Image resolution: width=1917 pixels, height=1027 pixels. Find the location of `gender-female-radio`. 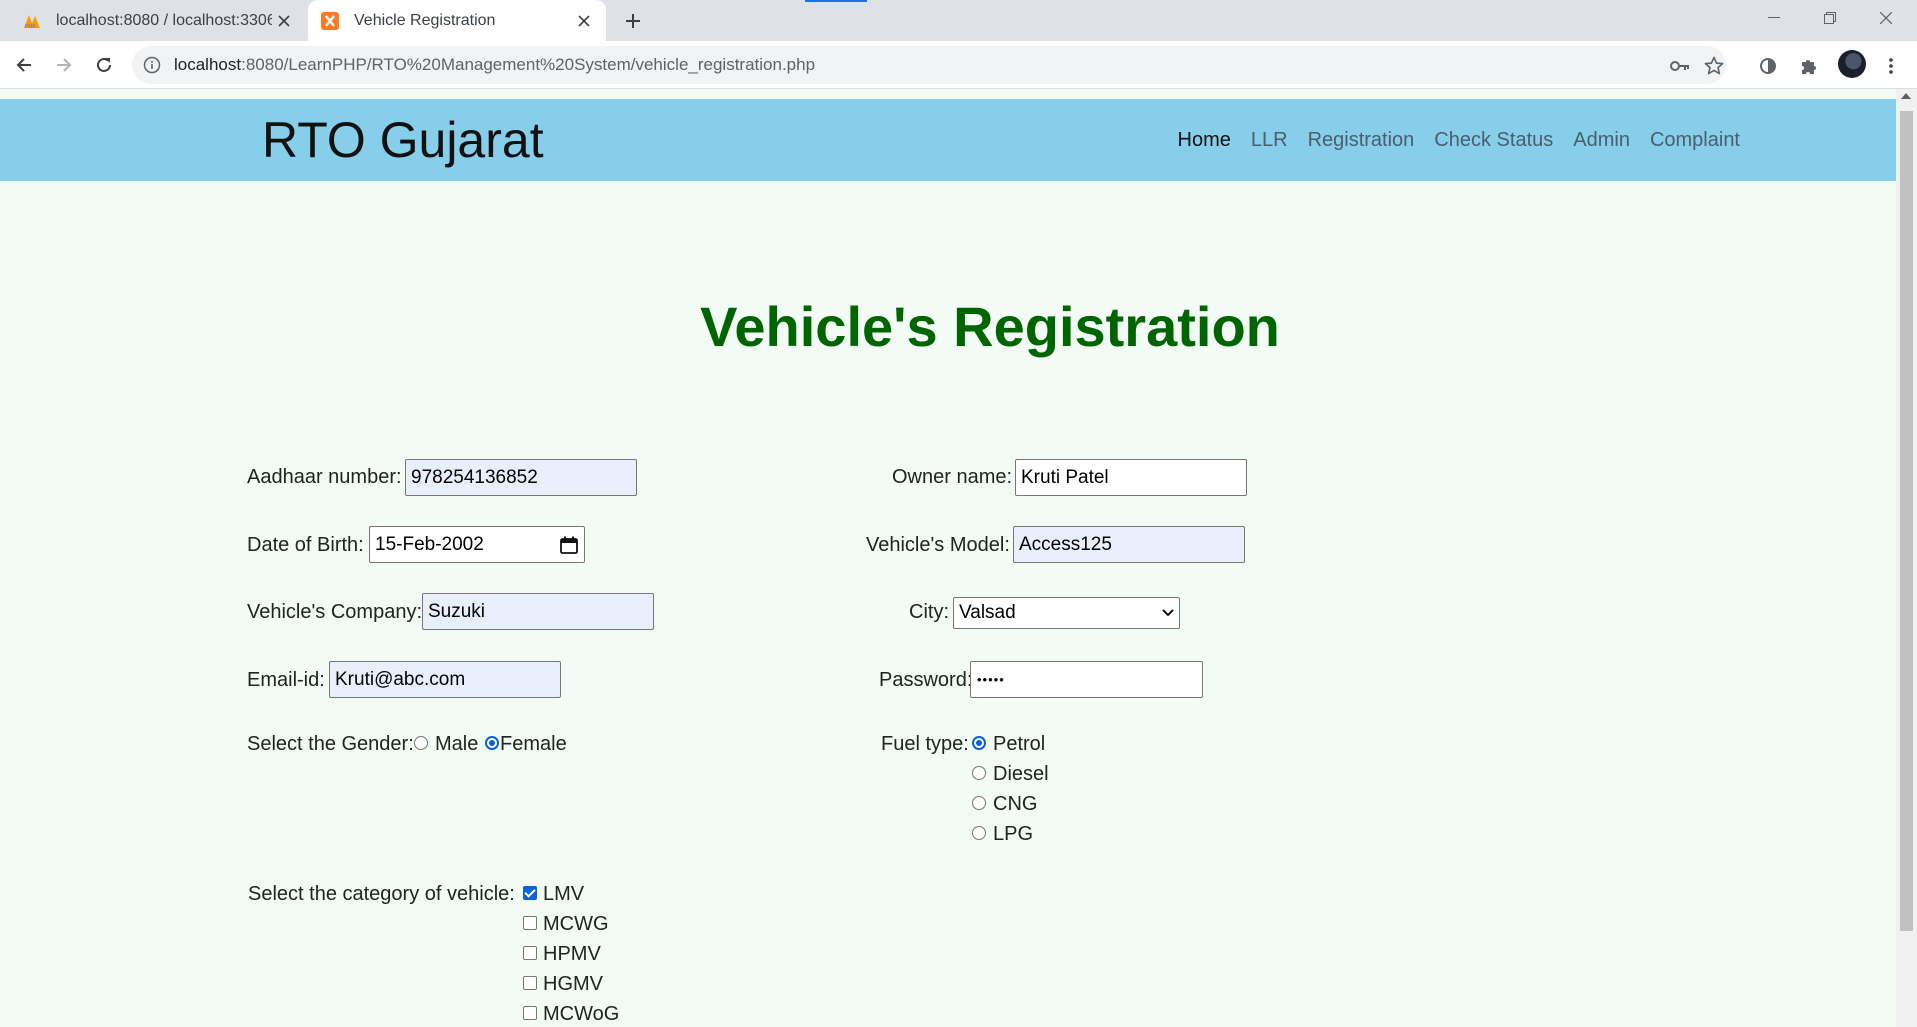

gender-female-radio is located at coordinates (492, 743).